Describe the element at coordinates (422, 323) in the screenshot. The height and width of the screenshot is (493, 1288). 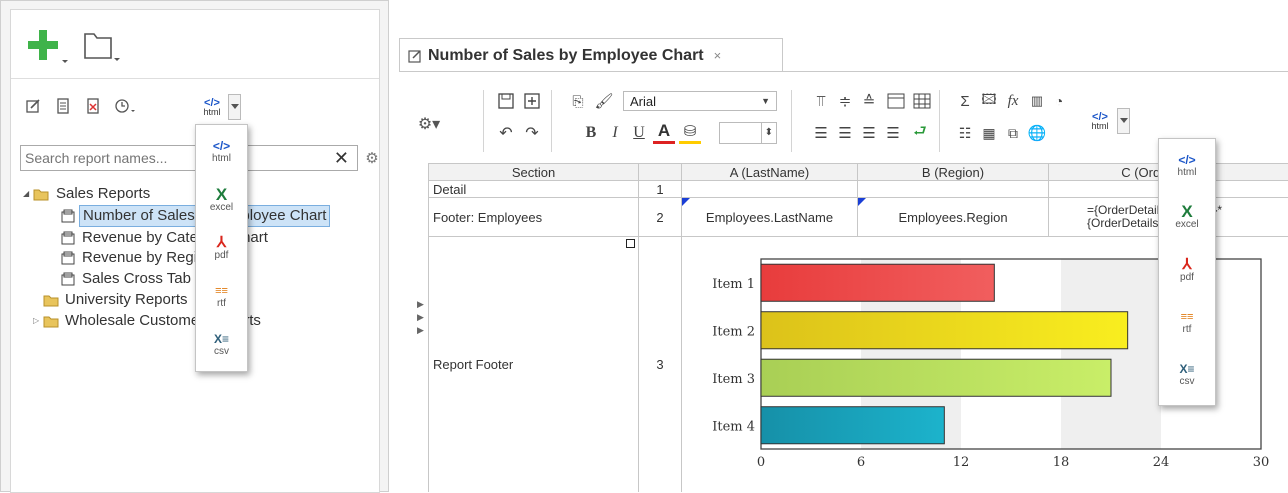
I see `expand-arrows-icon: ▶ ▶ ▶` at that location.